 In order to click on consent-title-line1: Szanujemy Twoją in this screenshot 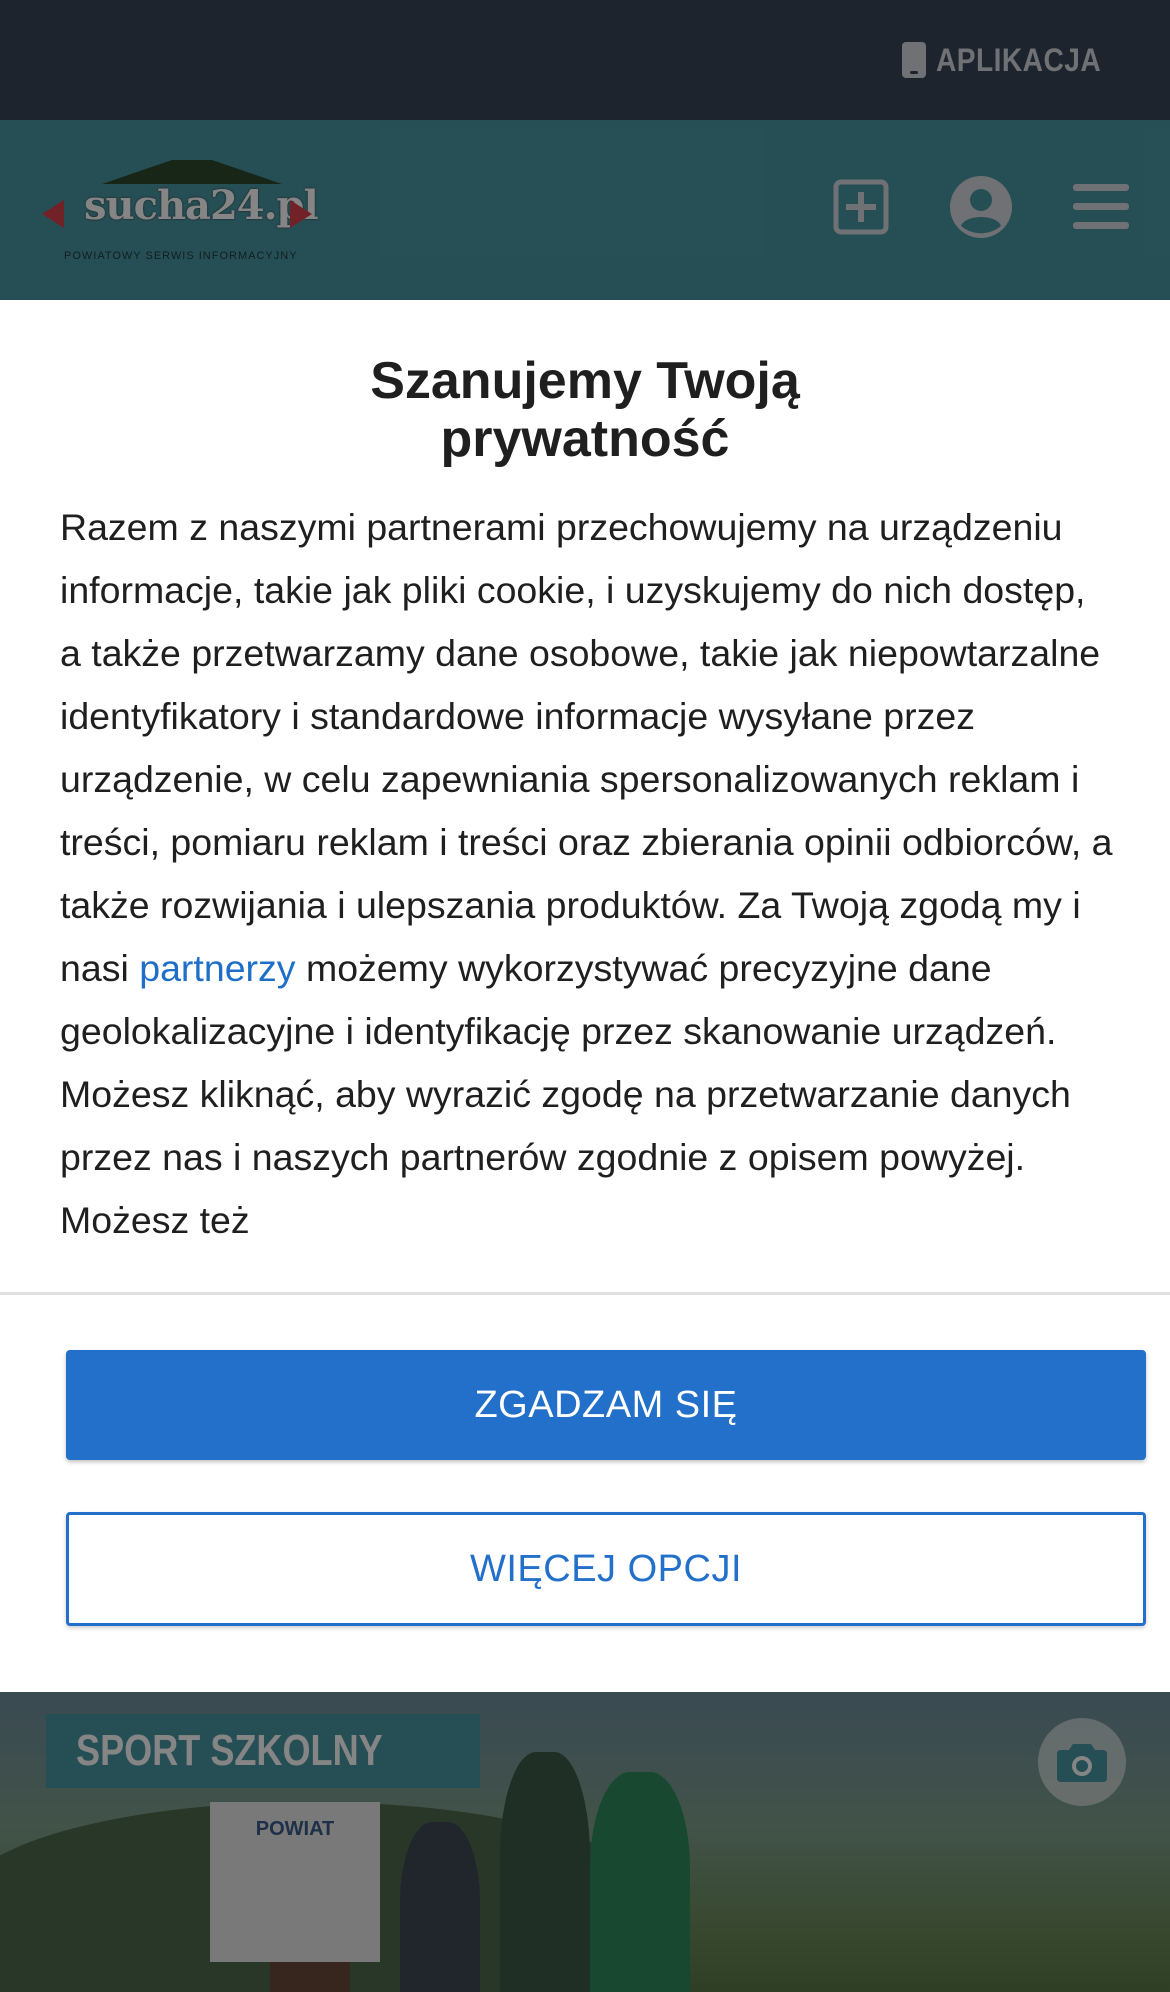, I will do `click(585, 381)`.